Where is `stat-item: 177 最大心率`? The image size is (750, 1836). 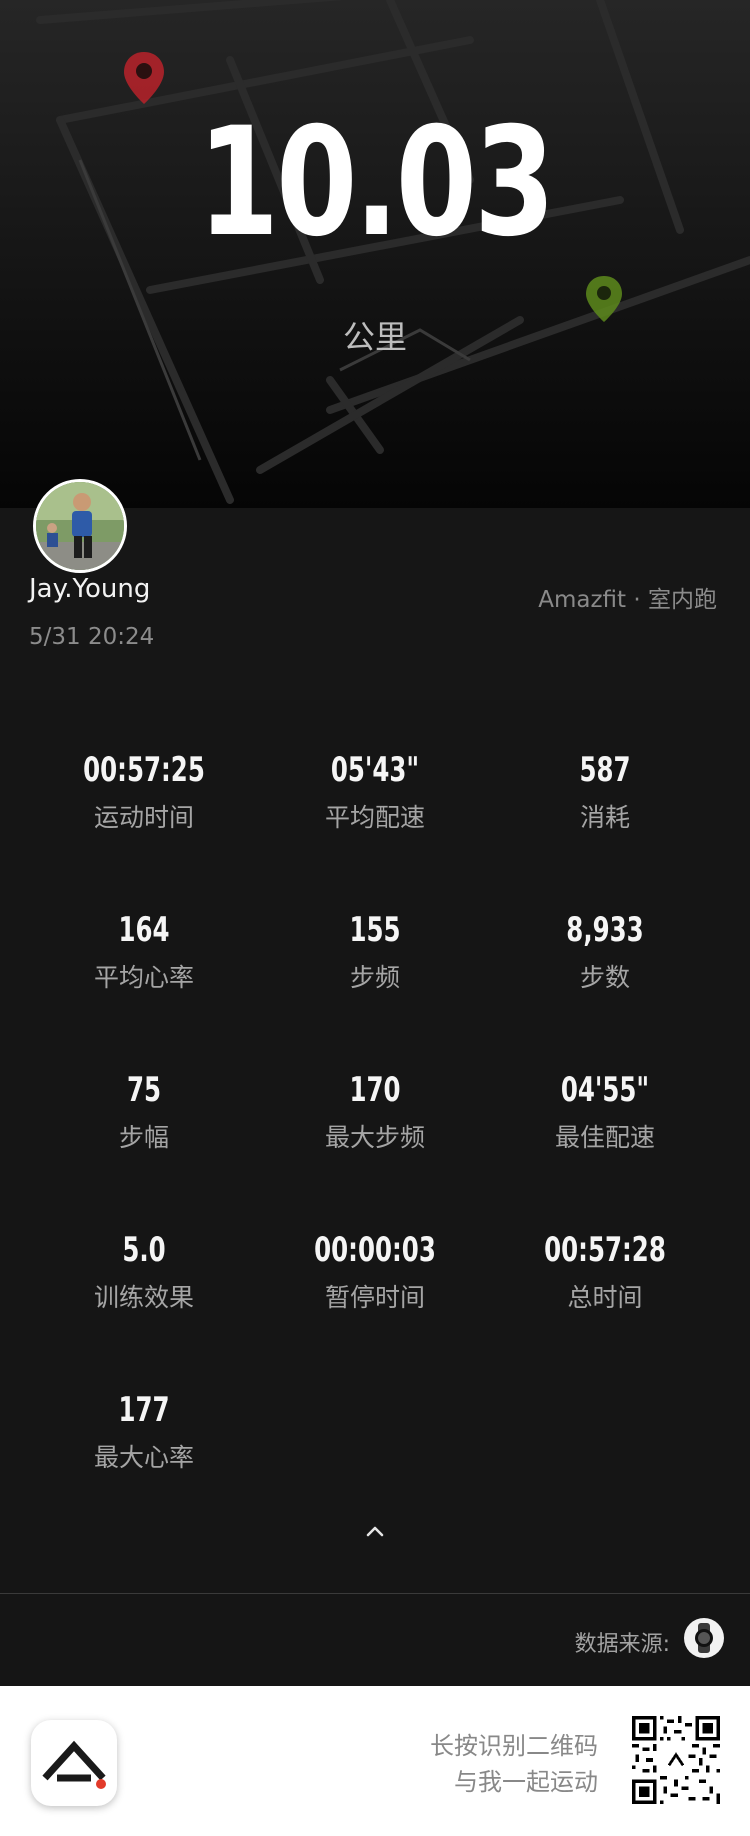
stat-item: 177 最大心率 is located at coordinates (144, 1432).